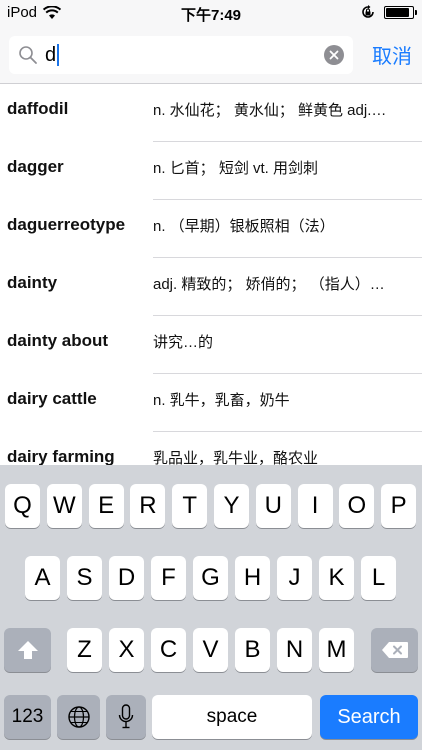  I want to click on key-n: N, so click(294, 650).